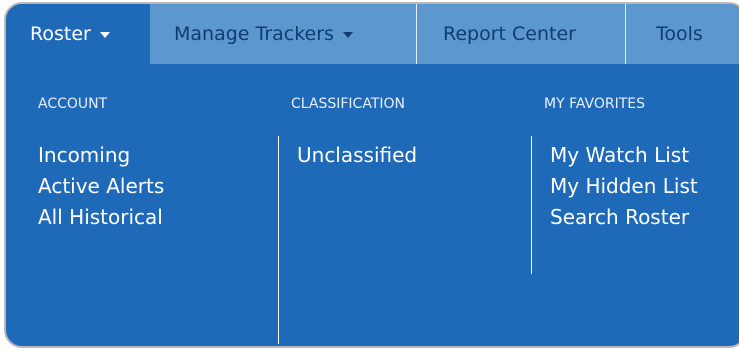 The image size is (739, 348). Describe the element at coordinates (60, 34) in the screenshot. I see `tab-roster-label: Roster` at that location.